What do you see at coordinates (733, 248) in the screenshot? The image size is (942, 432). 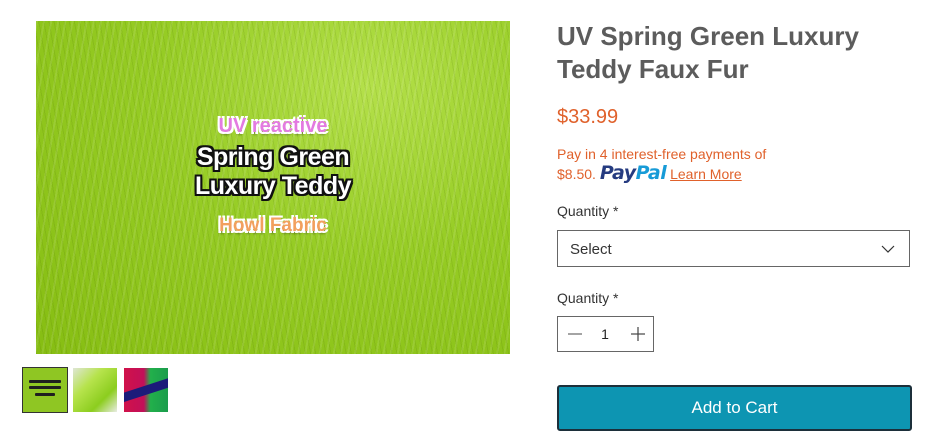 I see `quantity-select: Select` at bounding box center [733, 248].